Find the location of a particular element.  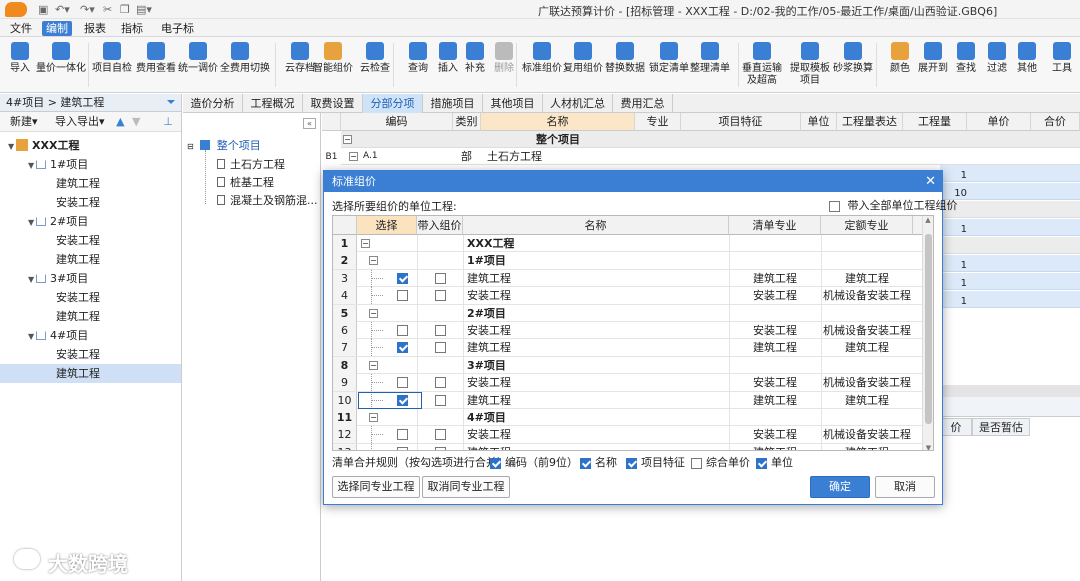

move-up-icon: ▲ is located at coordinates (120, 121).